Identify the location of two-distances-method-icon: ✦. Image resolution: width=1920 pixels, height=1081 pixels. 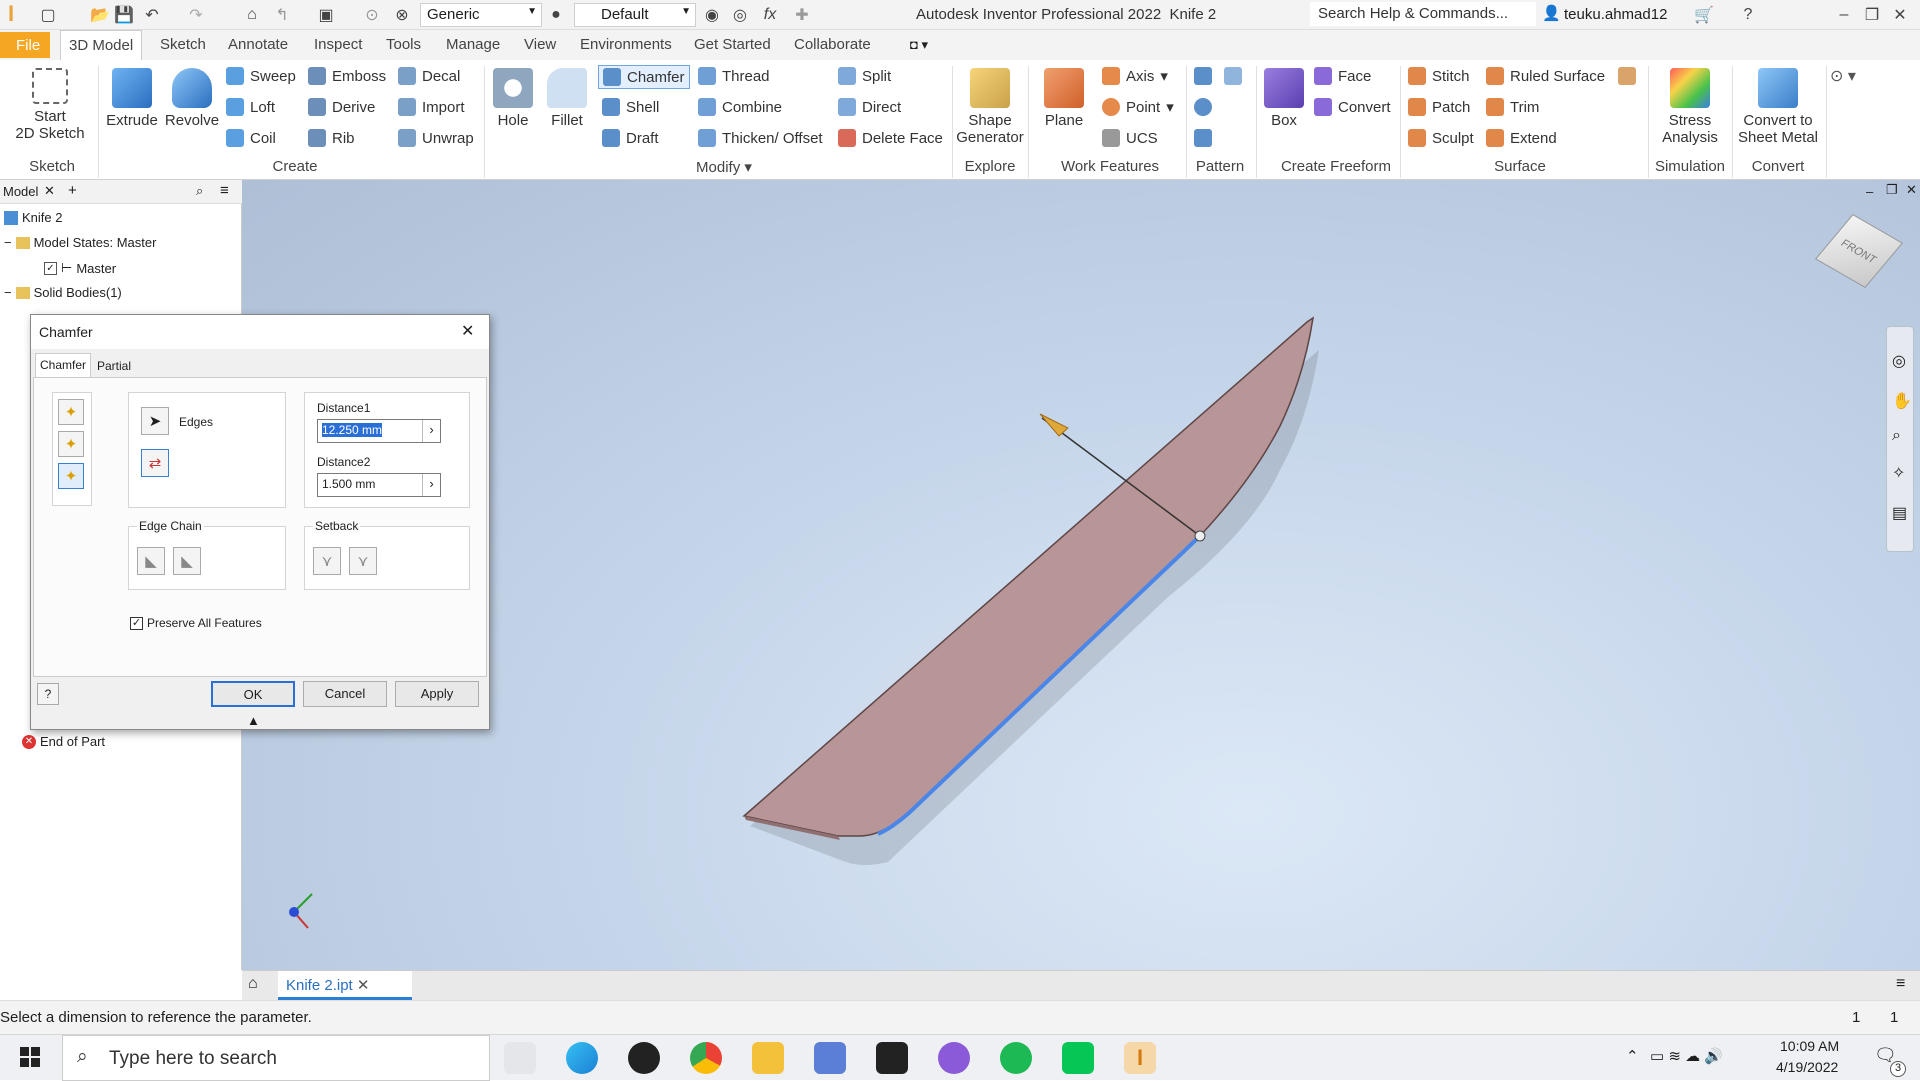
(71, 476).